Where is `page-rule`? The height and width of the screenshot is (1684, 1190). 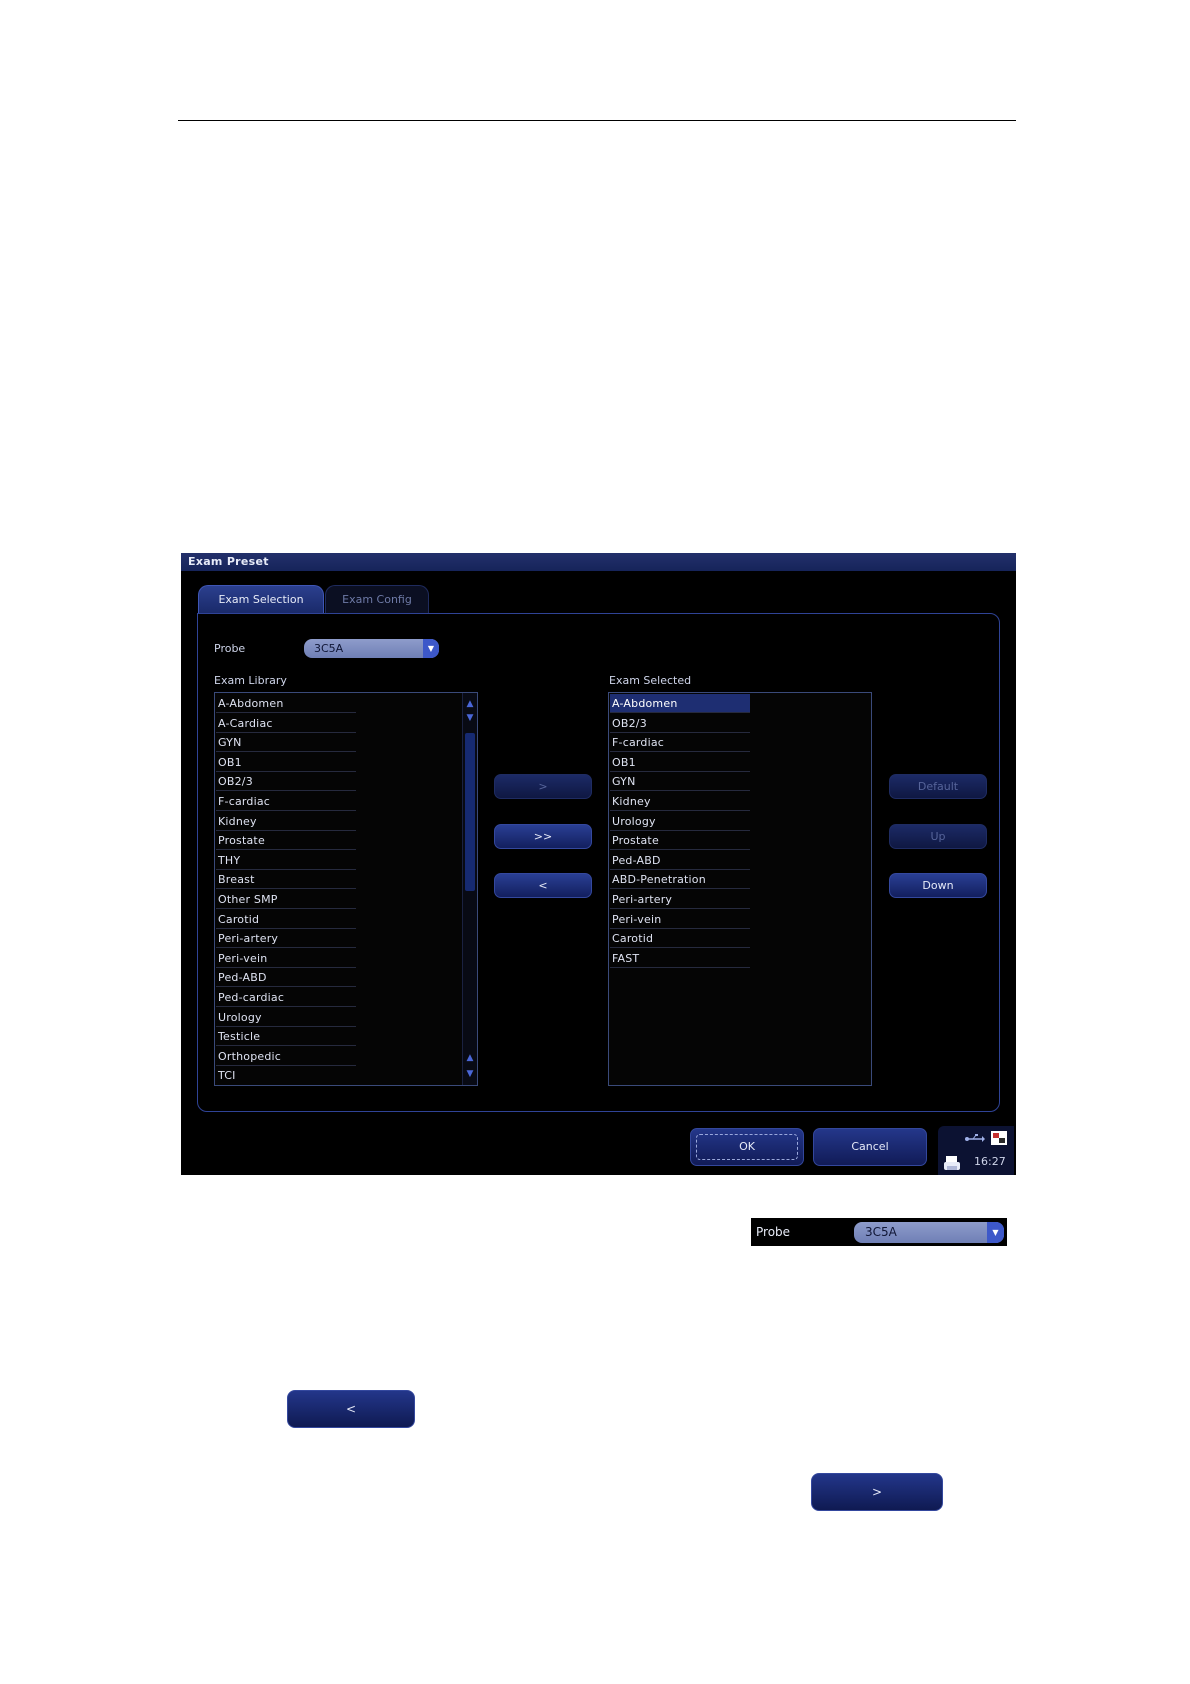 page-rule is located at coordinates (597, 120).